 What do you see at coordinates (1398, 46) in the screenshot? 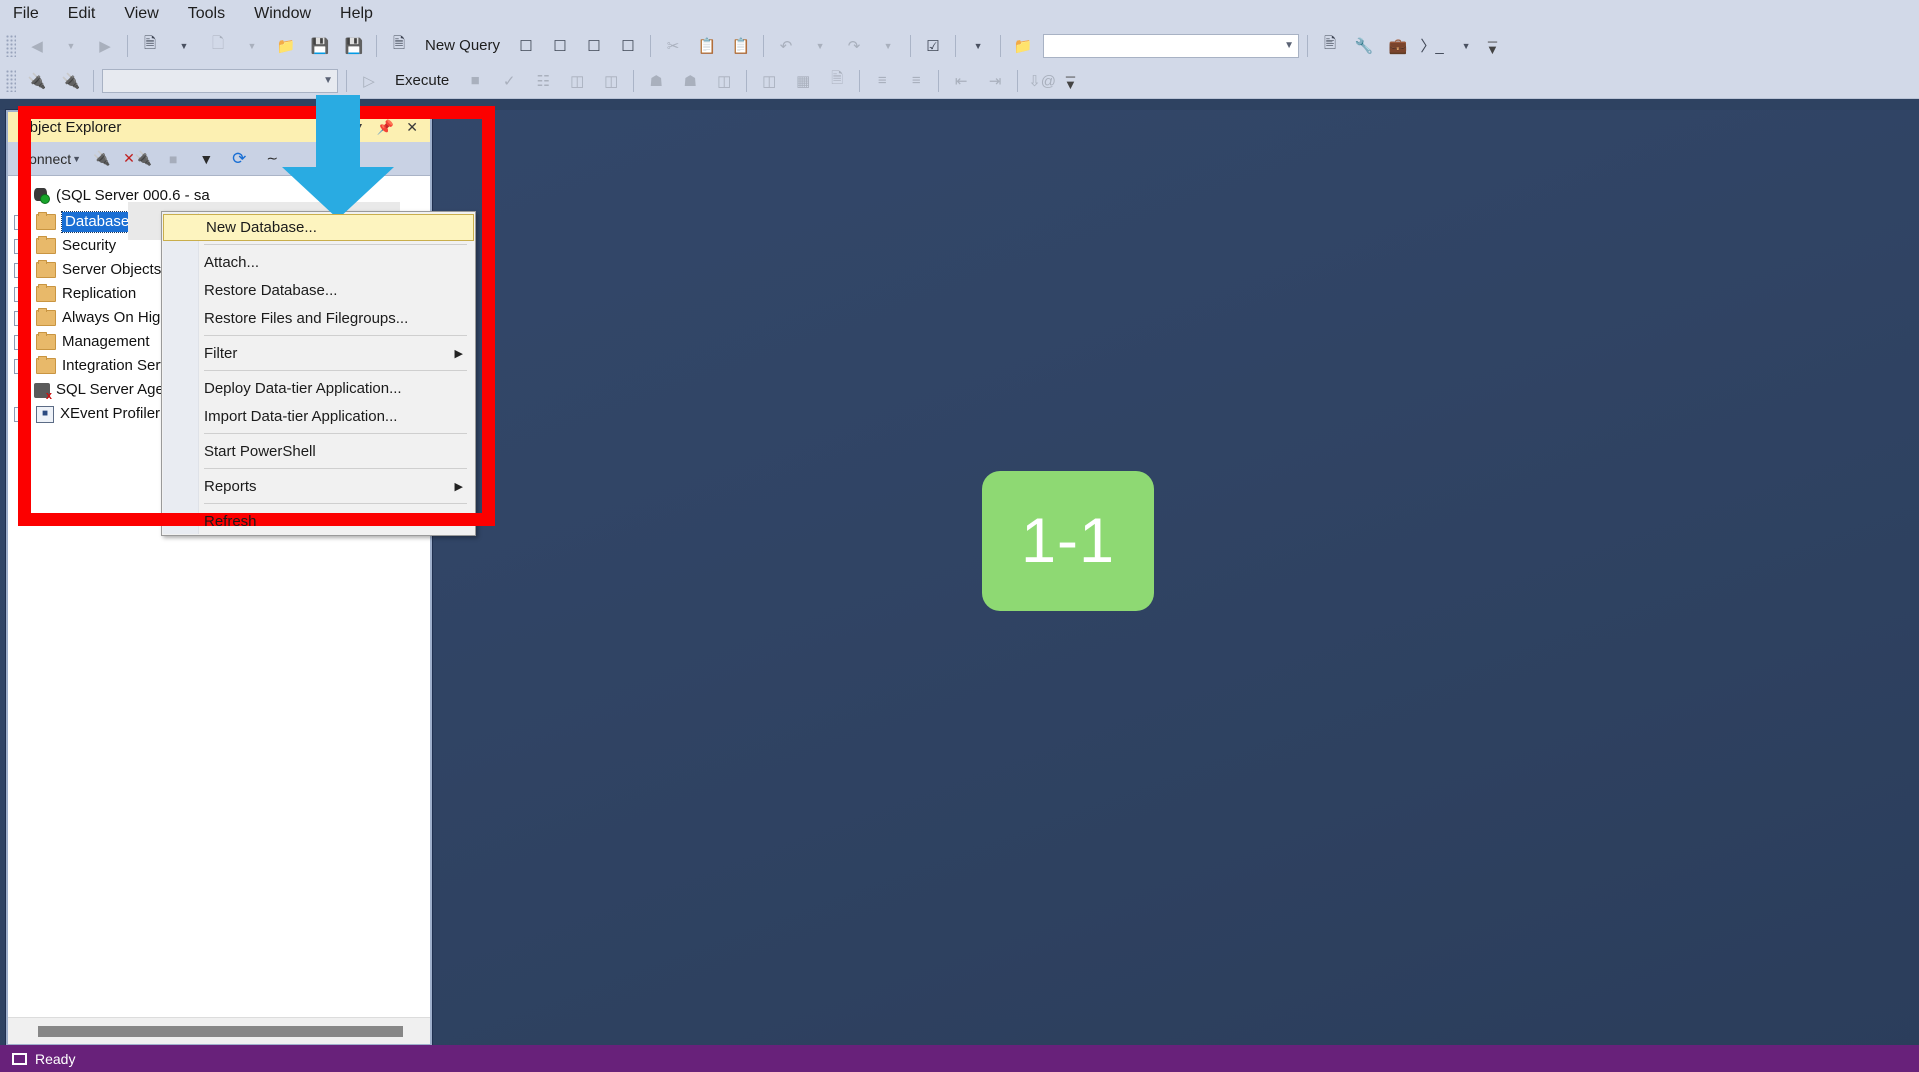
I see `toolbox-icon: 💼` at bounding box center [1398, 46].